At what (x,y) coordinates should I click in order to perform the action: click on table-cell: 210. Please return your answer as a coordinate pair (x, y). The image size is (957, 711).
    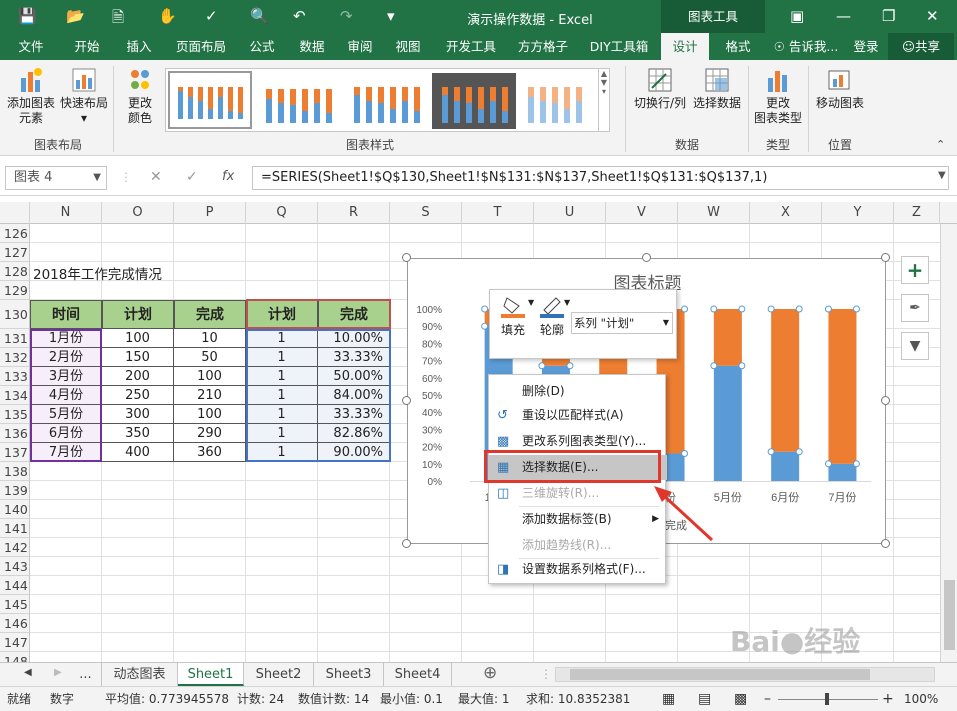
    Looking at the image, I should click on (210, 395).